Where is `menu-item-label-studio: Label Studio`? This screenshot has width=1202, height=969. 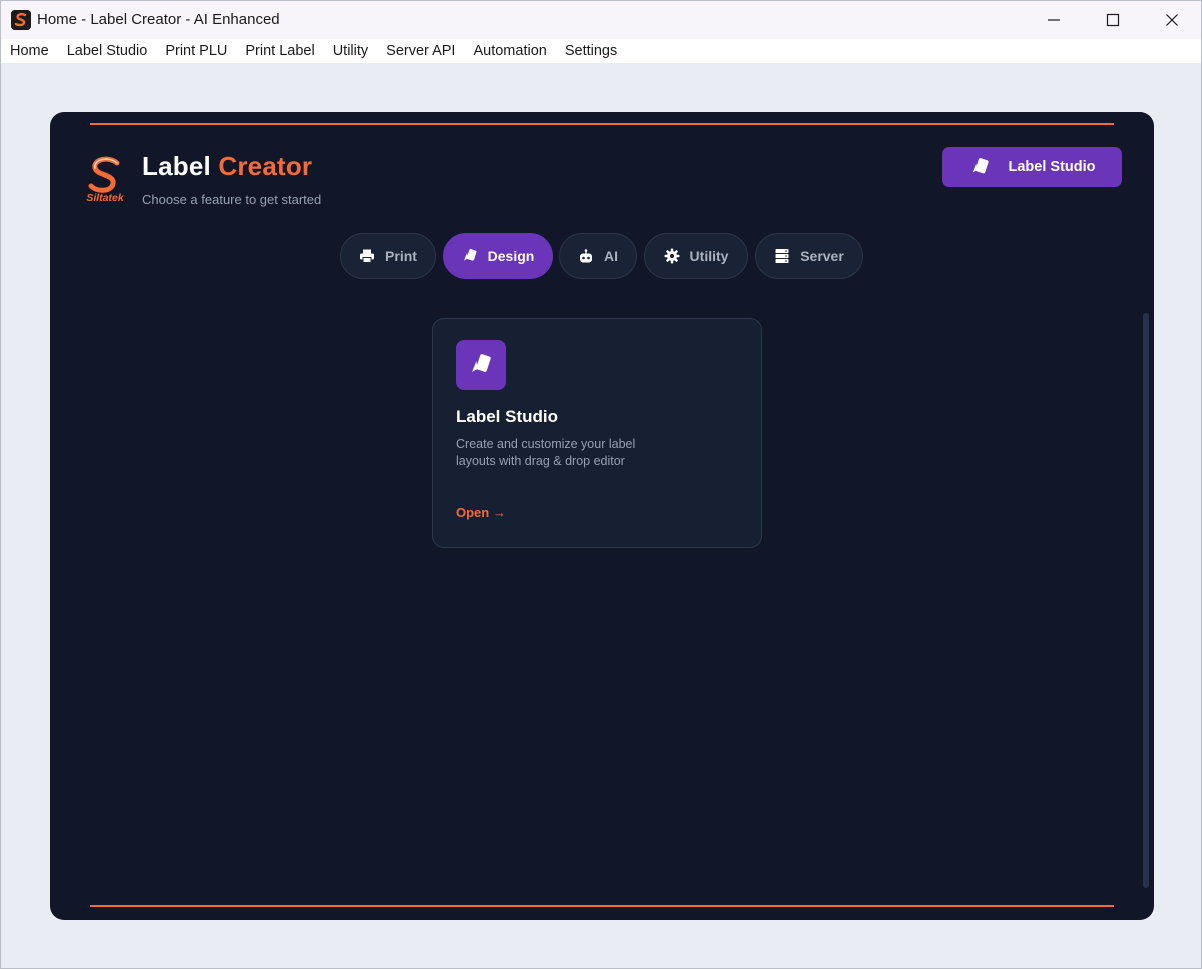 menu-item-label-studio: Label Studio is located at coordinates (107, 51).